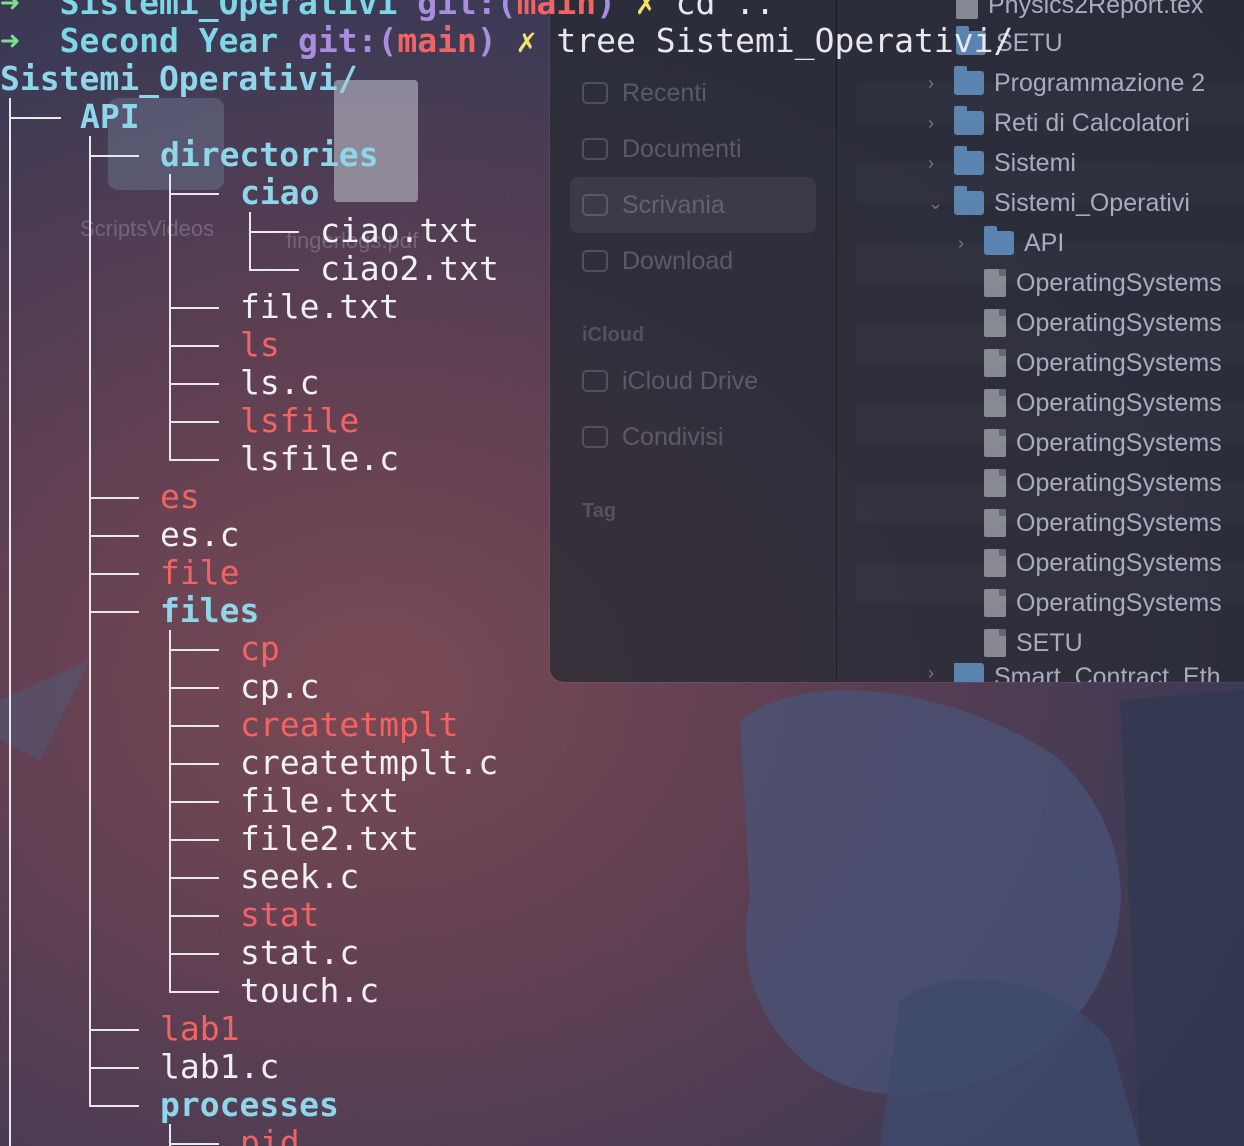 This screenshot has height=1146, width=1244. What do you see at coordinates (300, 876) in the screenshot?
I see `tree-entry-file: seek.c` at bounding box center [300, 876].